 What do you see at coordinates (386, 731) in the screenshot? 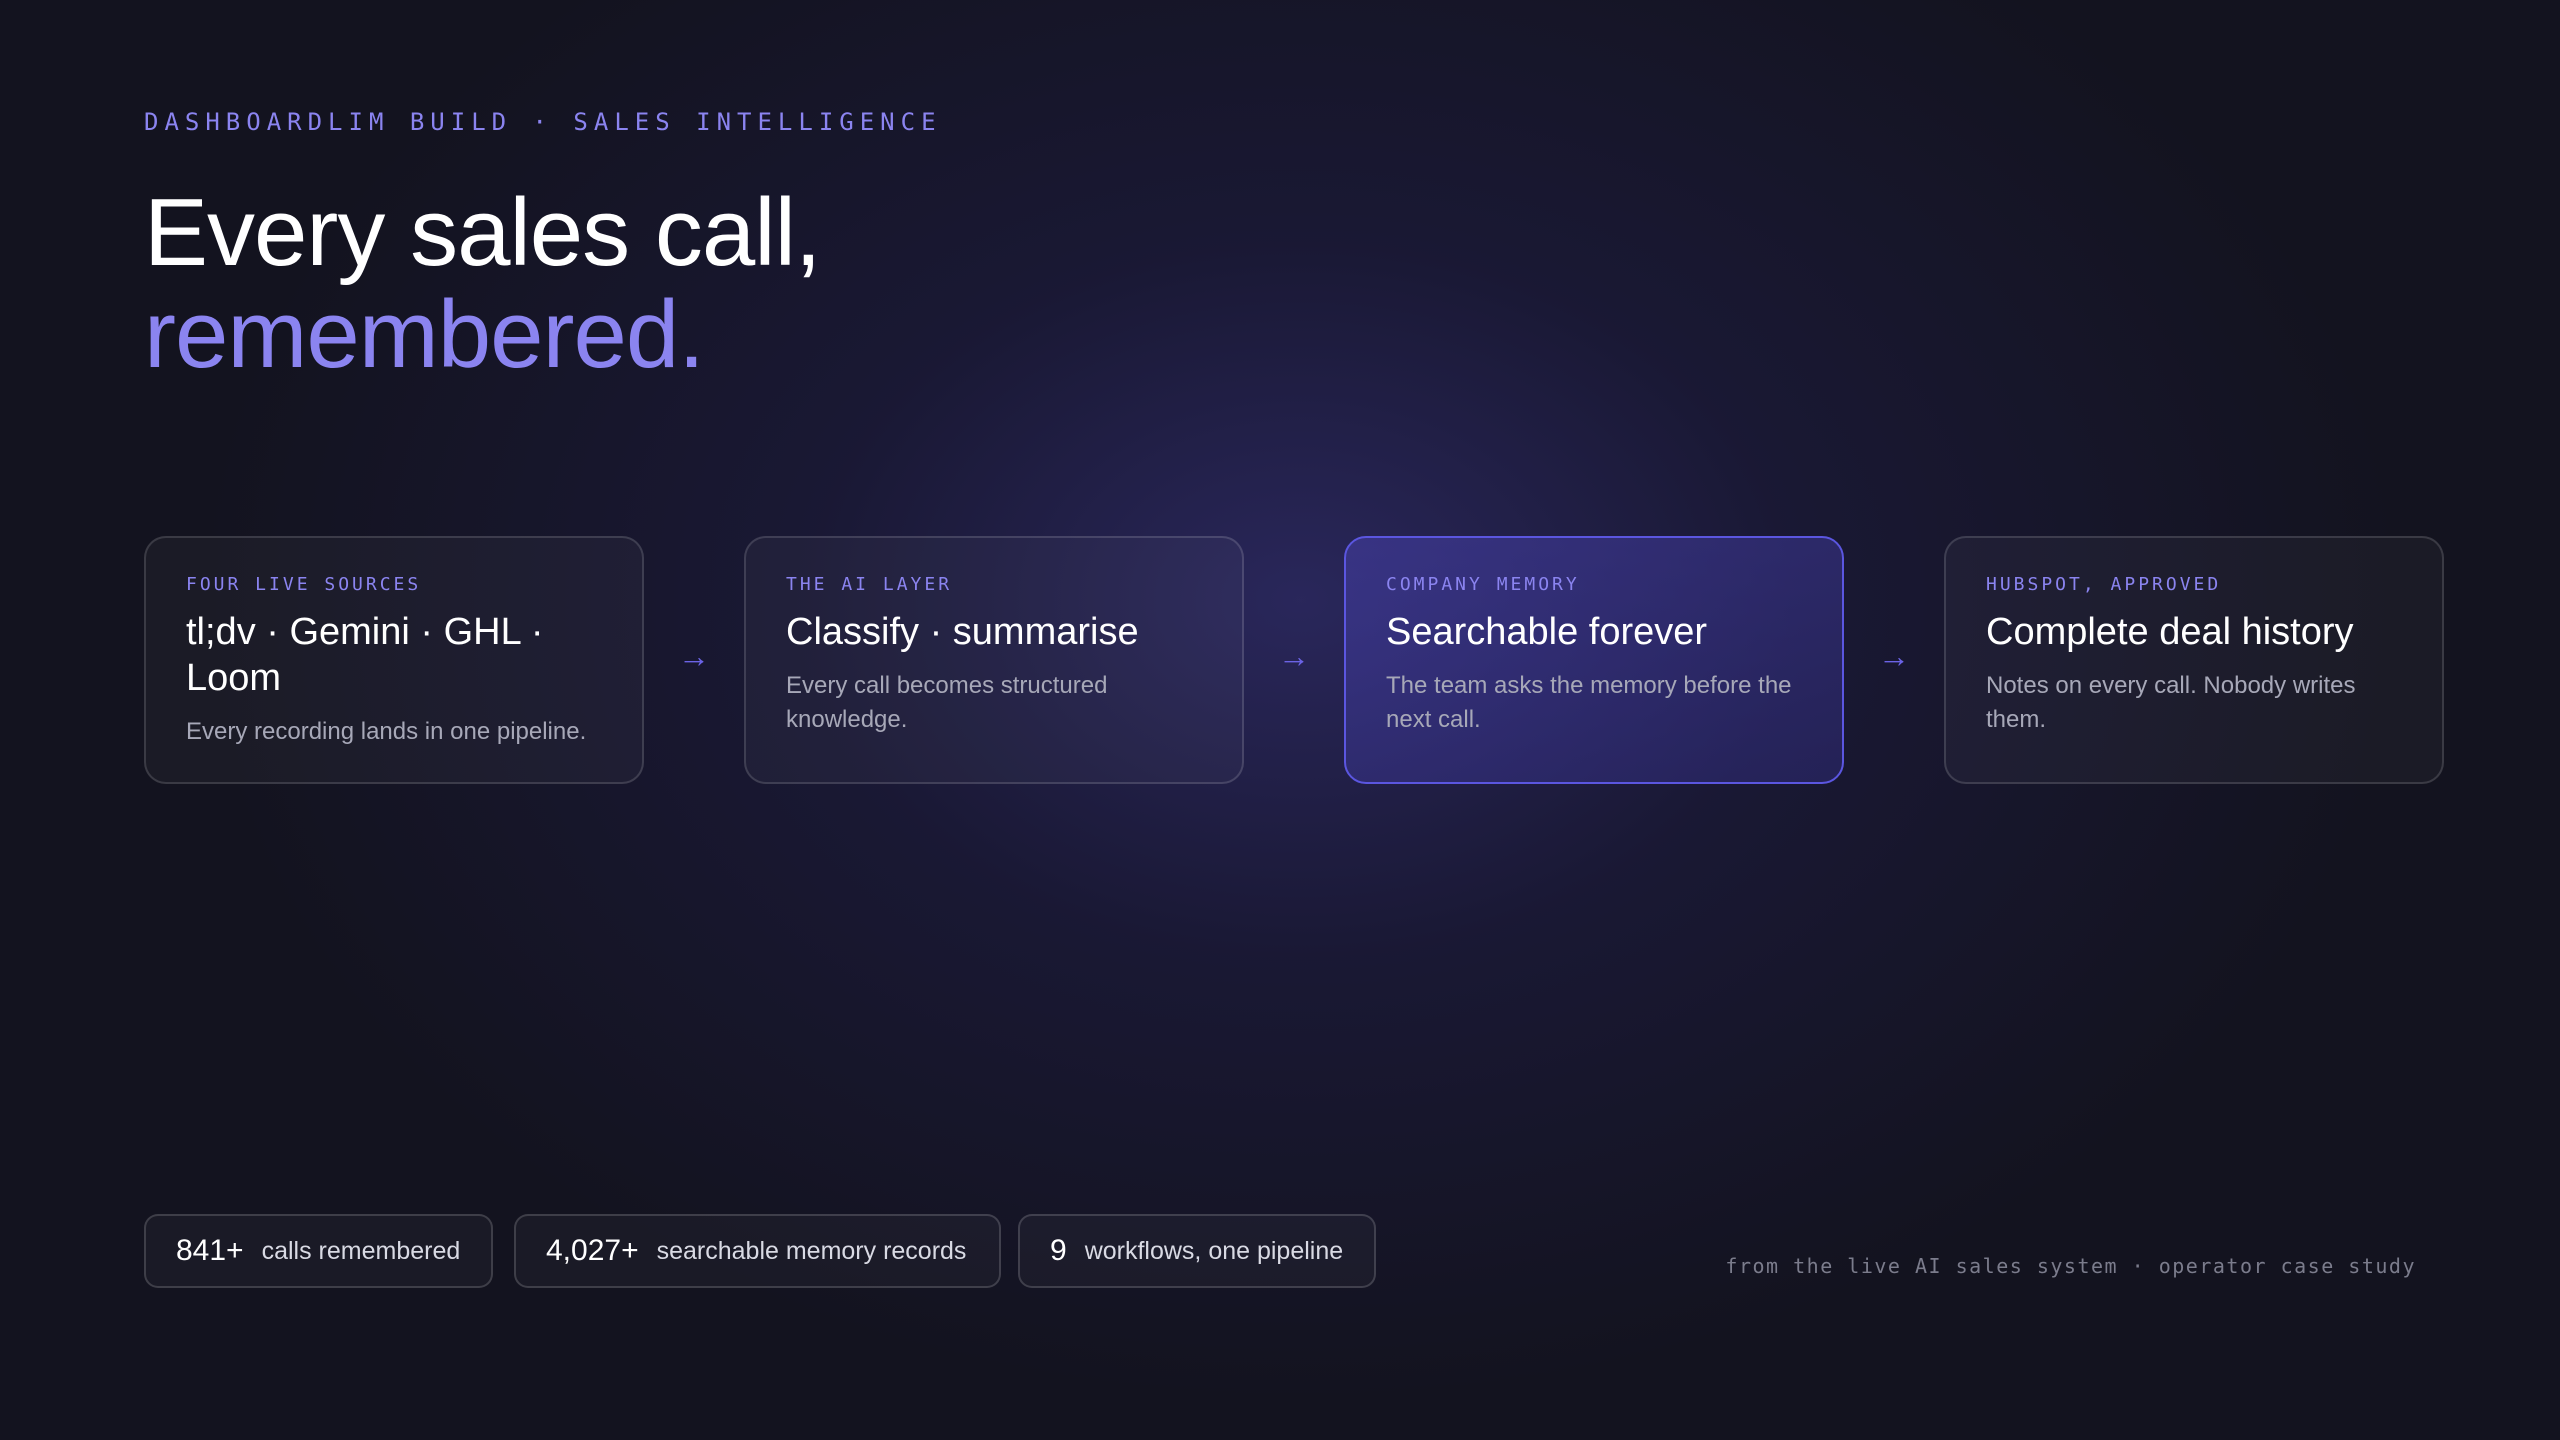
I see `card-description: Every recording lands in one pipeline.` at bounding box center [386, 731].